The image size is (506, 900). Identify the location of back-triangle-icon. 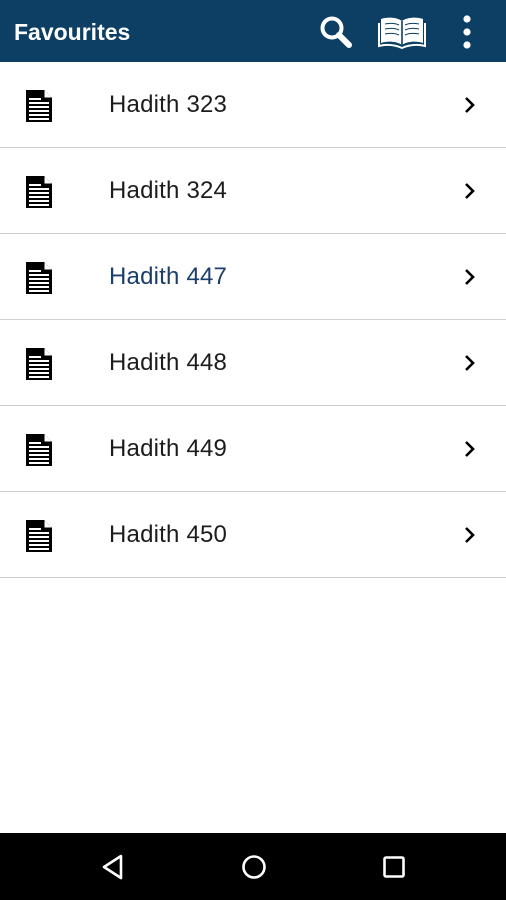
(112, 867).